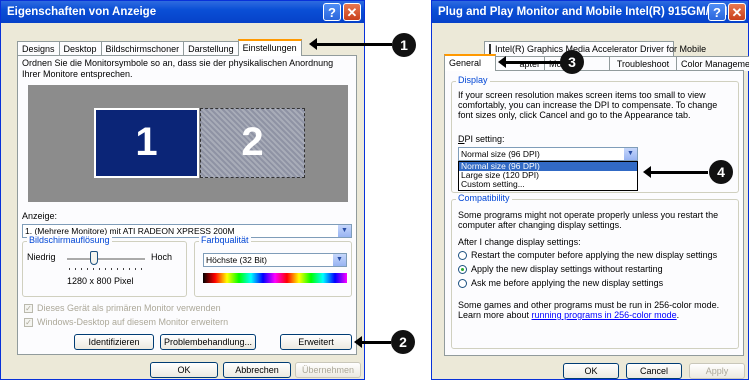 The image size is (749, 380). Describe the element at coordinates (712, 63) in the screenshot. I see `tab-color-management: Color Management` at that location.